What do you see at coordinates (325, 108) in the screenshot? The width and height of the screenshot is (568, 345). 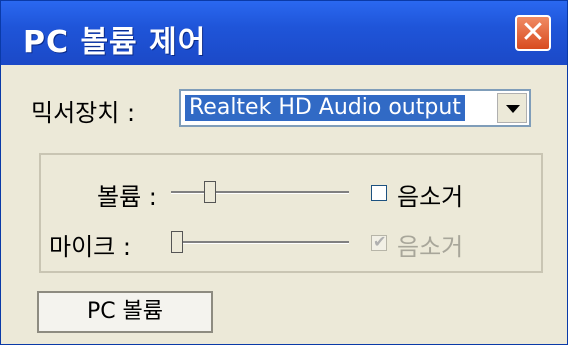 I see `mixer-device-value: Realtek HD Audio output` at bounding box center [325, 108].